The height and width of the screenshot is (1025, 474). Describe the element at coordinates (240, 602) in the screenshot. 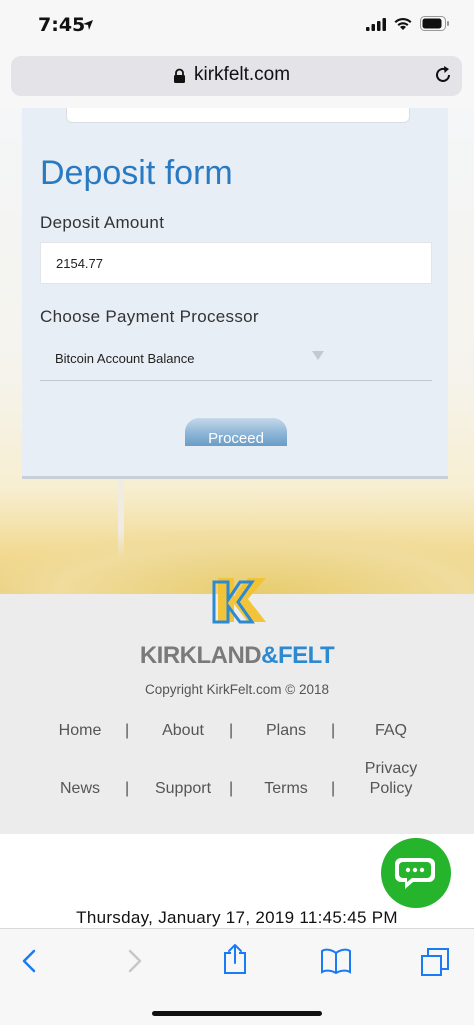

I see `logo-mark-icon` at that location.